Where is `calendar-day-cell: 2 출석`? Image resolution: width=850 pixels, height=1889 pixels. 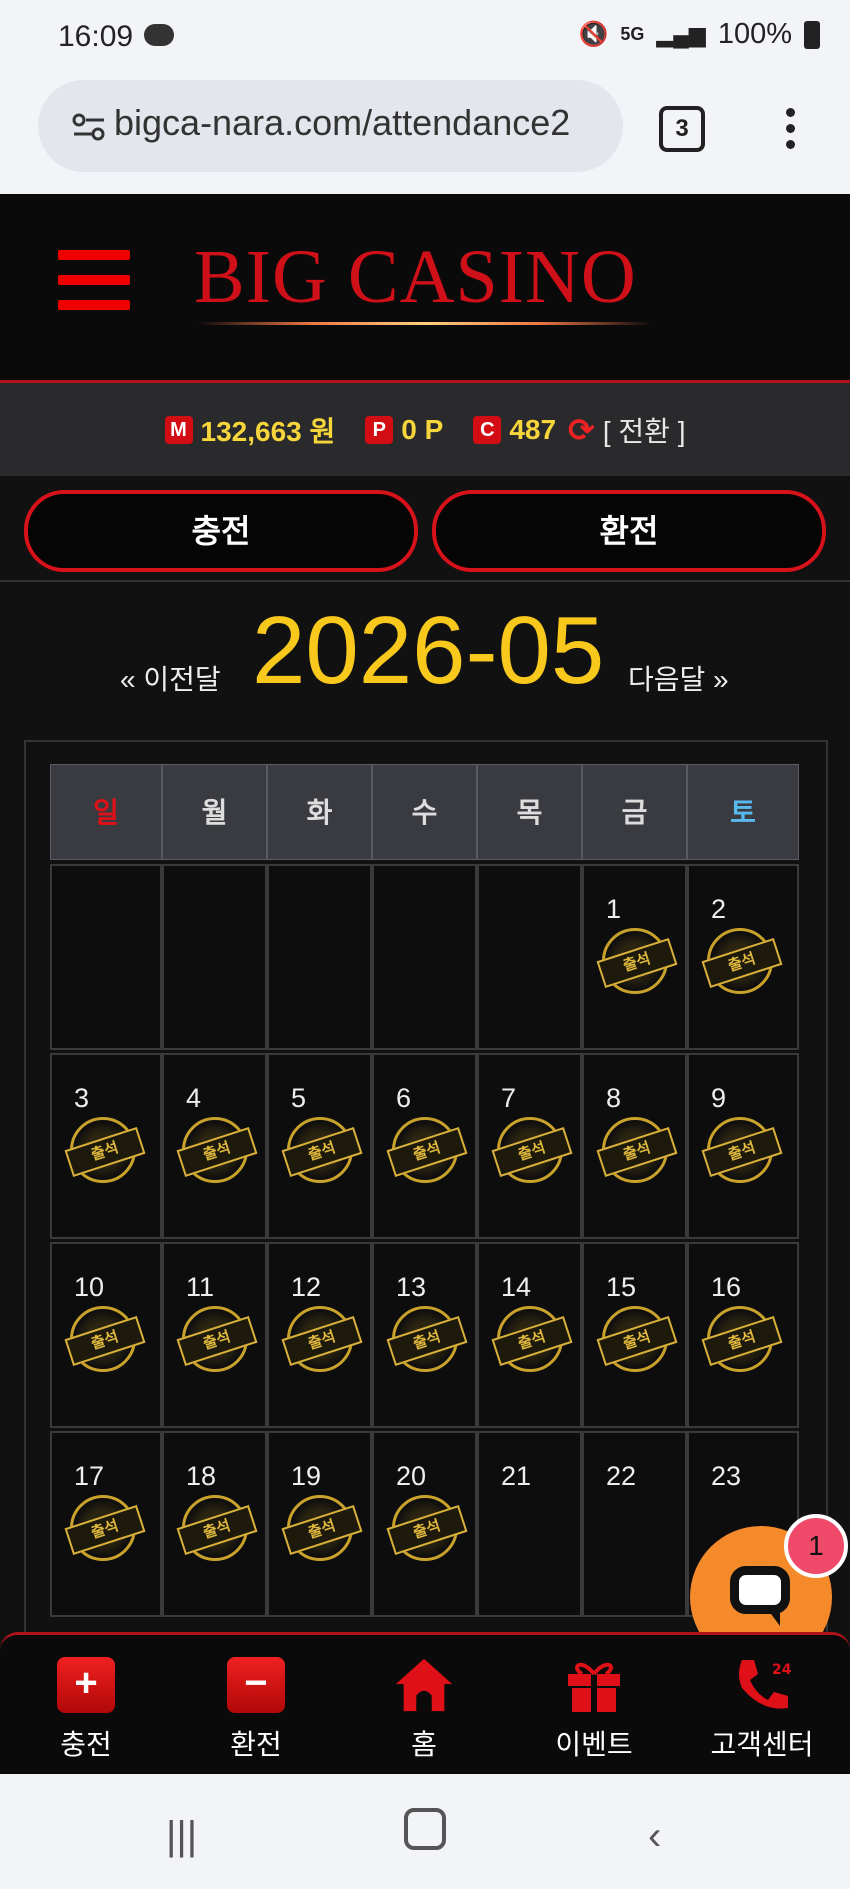
calendar-day-cell: 2 출석 is located at coordinates (743, 957).